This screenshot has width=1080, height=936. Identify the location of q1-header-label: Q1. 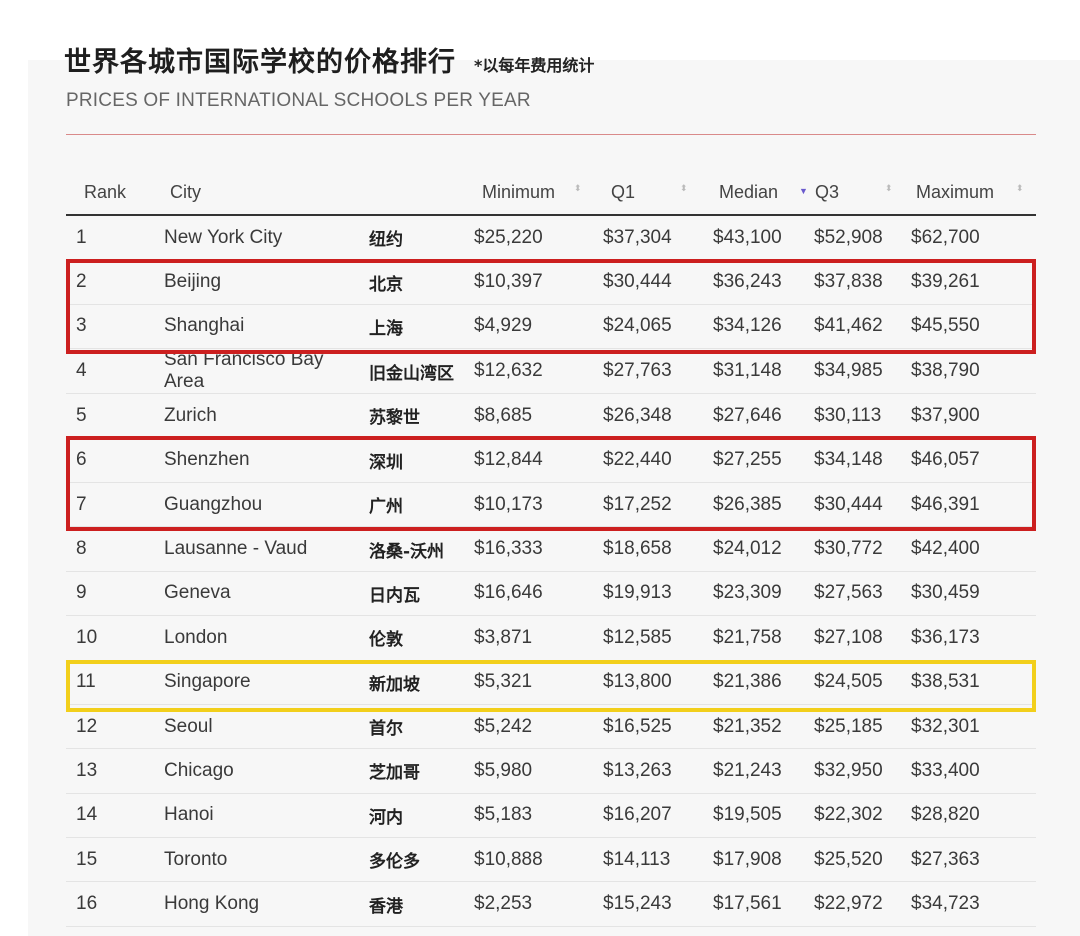
(623, 191).